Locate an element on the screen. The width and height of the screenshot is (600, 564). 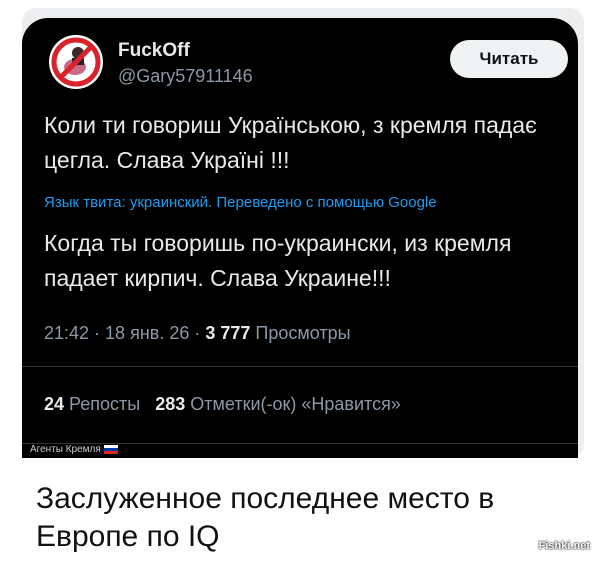
avatar-image-icon is located at coordinates (76, 62).